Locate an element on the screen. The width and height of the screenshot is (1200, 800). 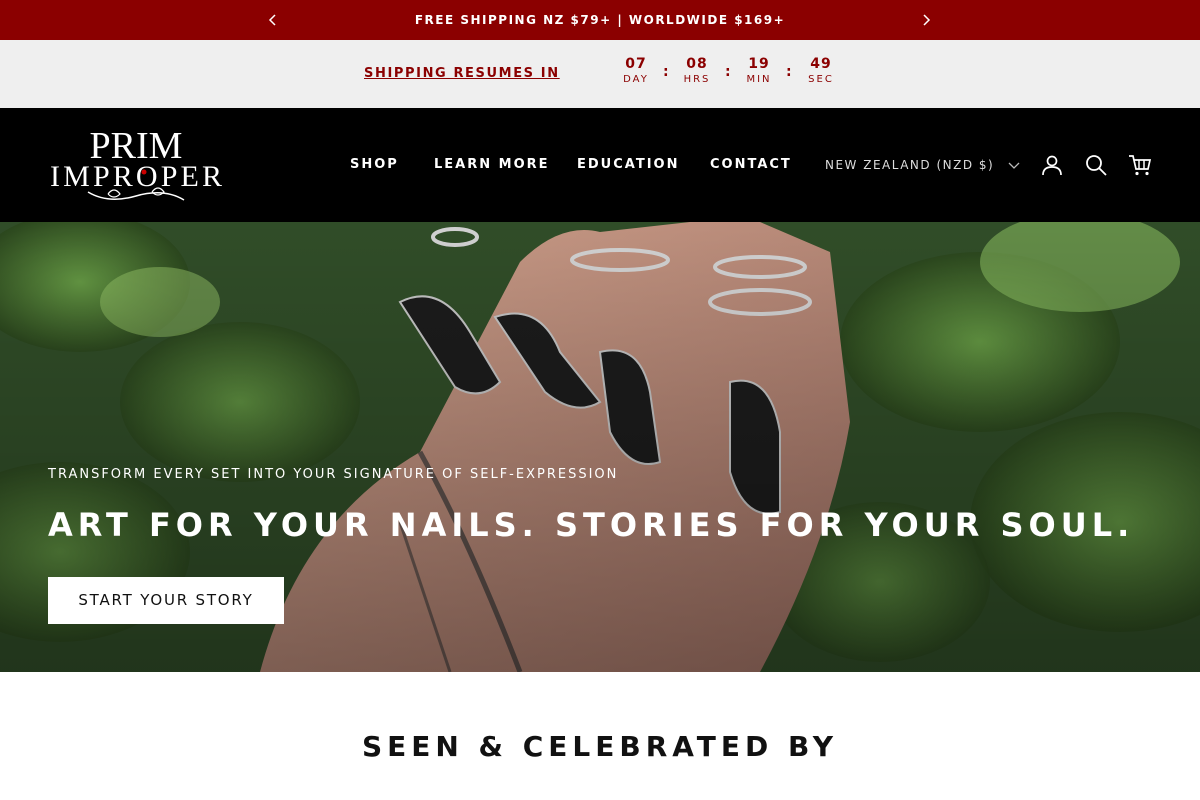
cart-icon is located at coordinates (1140, 165).